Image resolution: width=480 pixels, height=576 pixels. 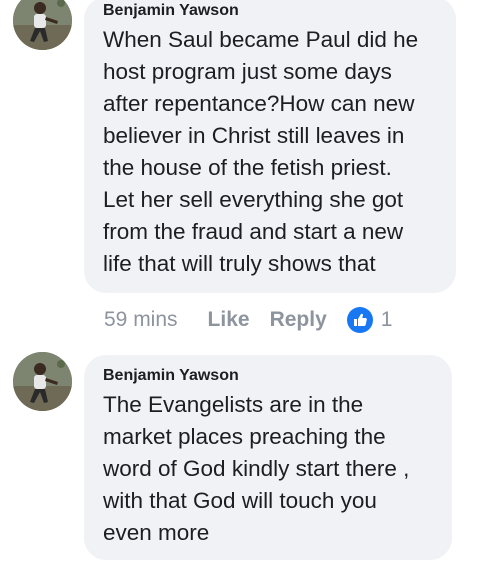 What do you see at coordinates (298, 320) in the screenshot?
I see `reply-button: Reply` at bounding box center [298, 320].